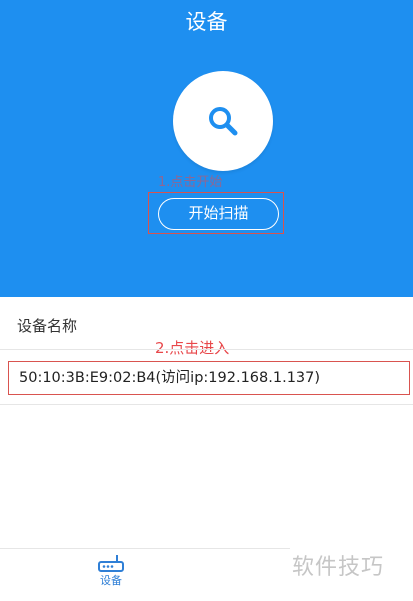  What do you see at coordinates (218, 214) in the screenshot?
I see `start-scan-button: 开始扫描` at bounding box center [218, 214].